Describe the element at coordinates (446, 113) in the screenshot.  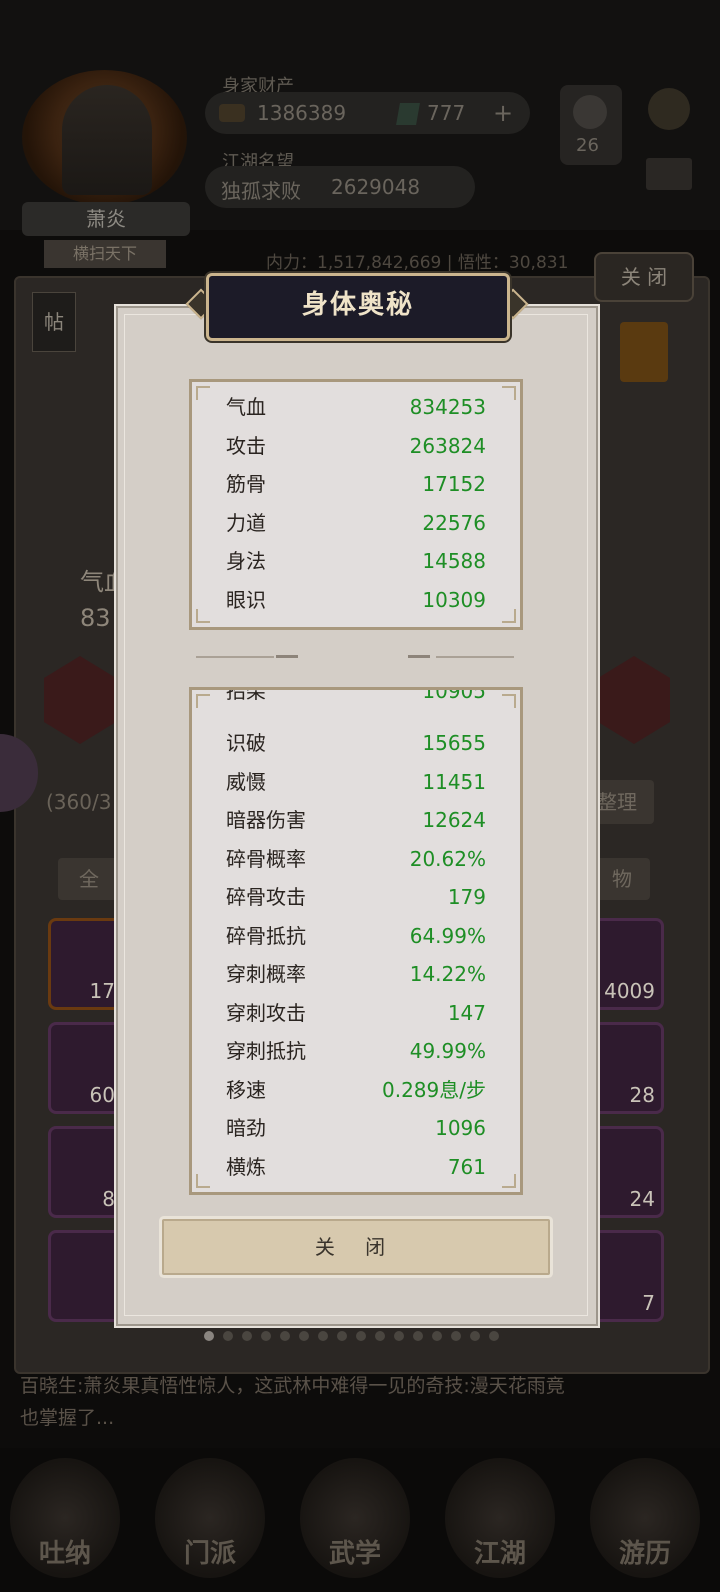
I see `jade-amount: 777` at that location.